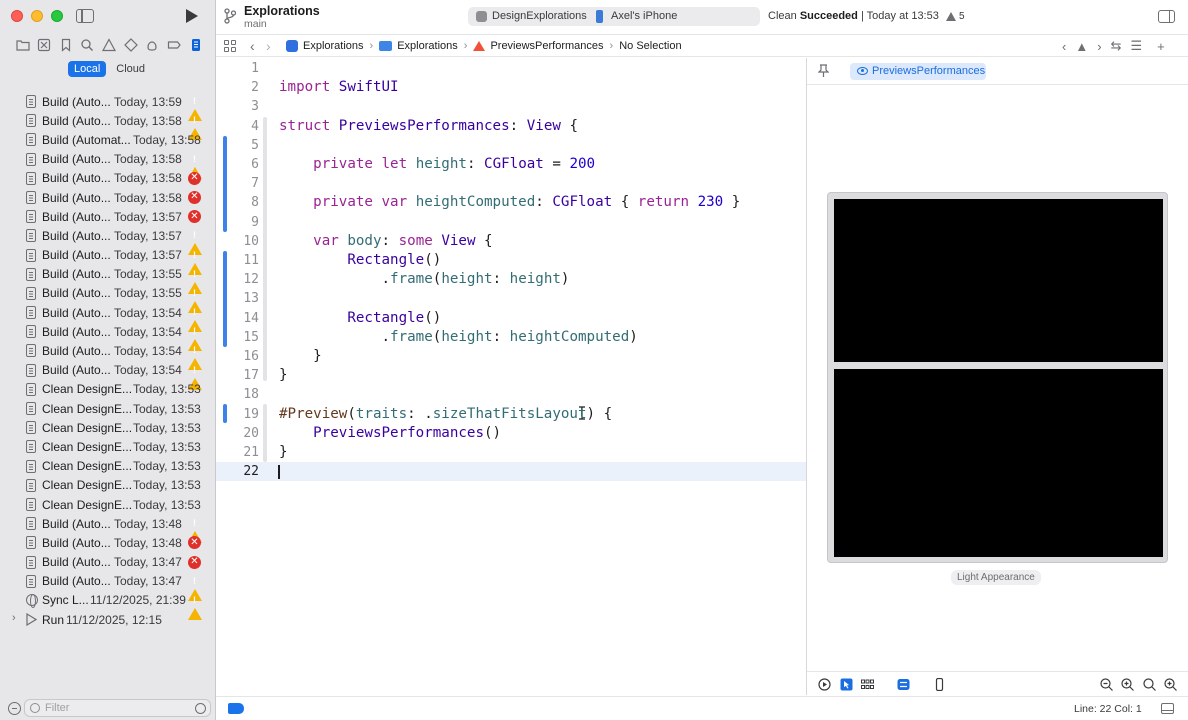  I want to click on minimize-window-button, so click(37, 16).